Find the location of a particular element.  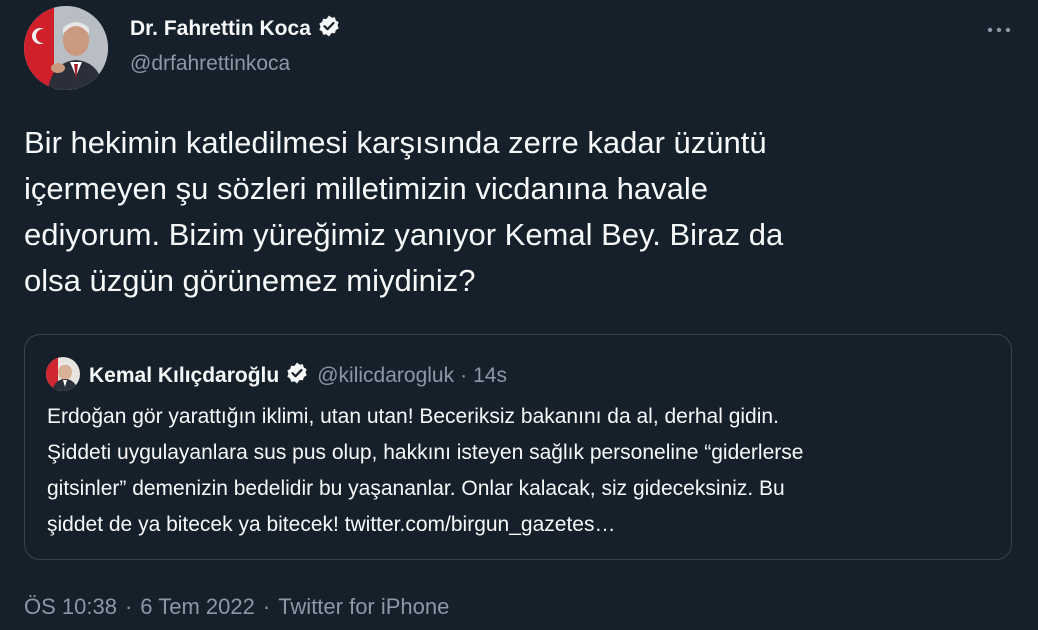

more-horizontal-icon is located at coordinates (999, 27).